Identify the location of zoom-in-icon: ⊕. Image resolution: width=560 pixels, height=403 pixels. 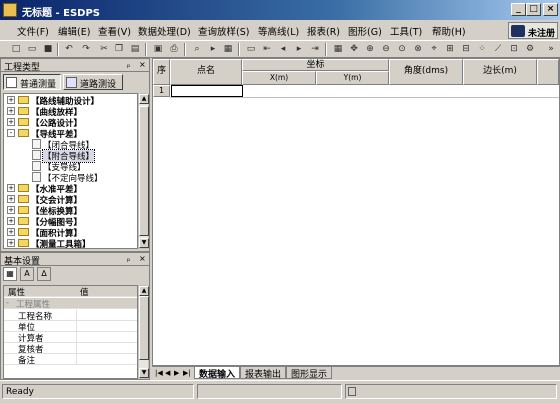
(370, 49).